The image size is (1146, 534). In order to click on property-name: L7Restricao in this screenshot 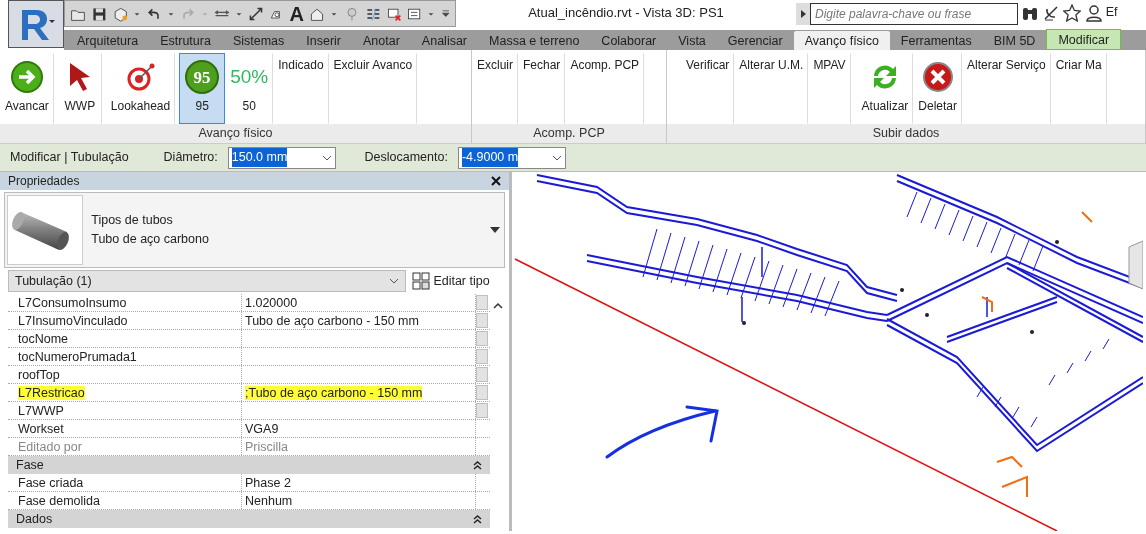, I will do `click(51, 393)`.